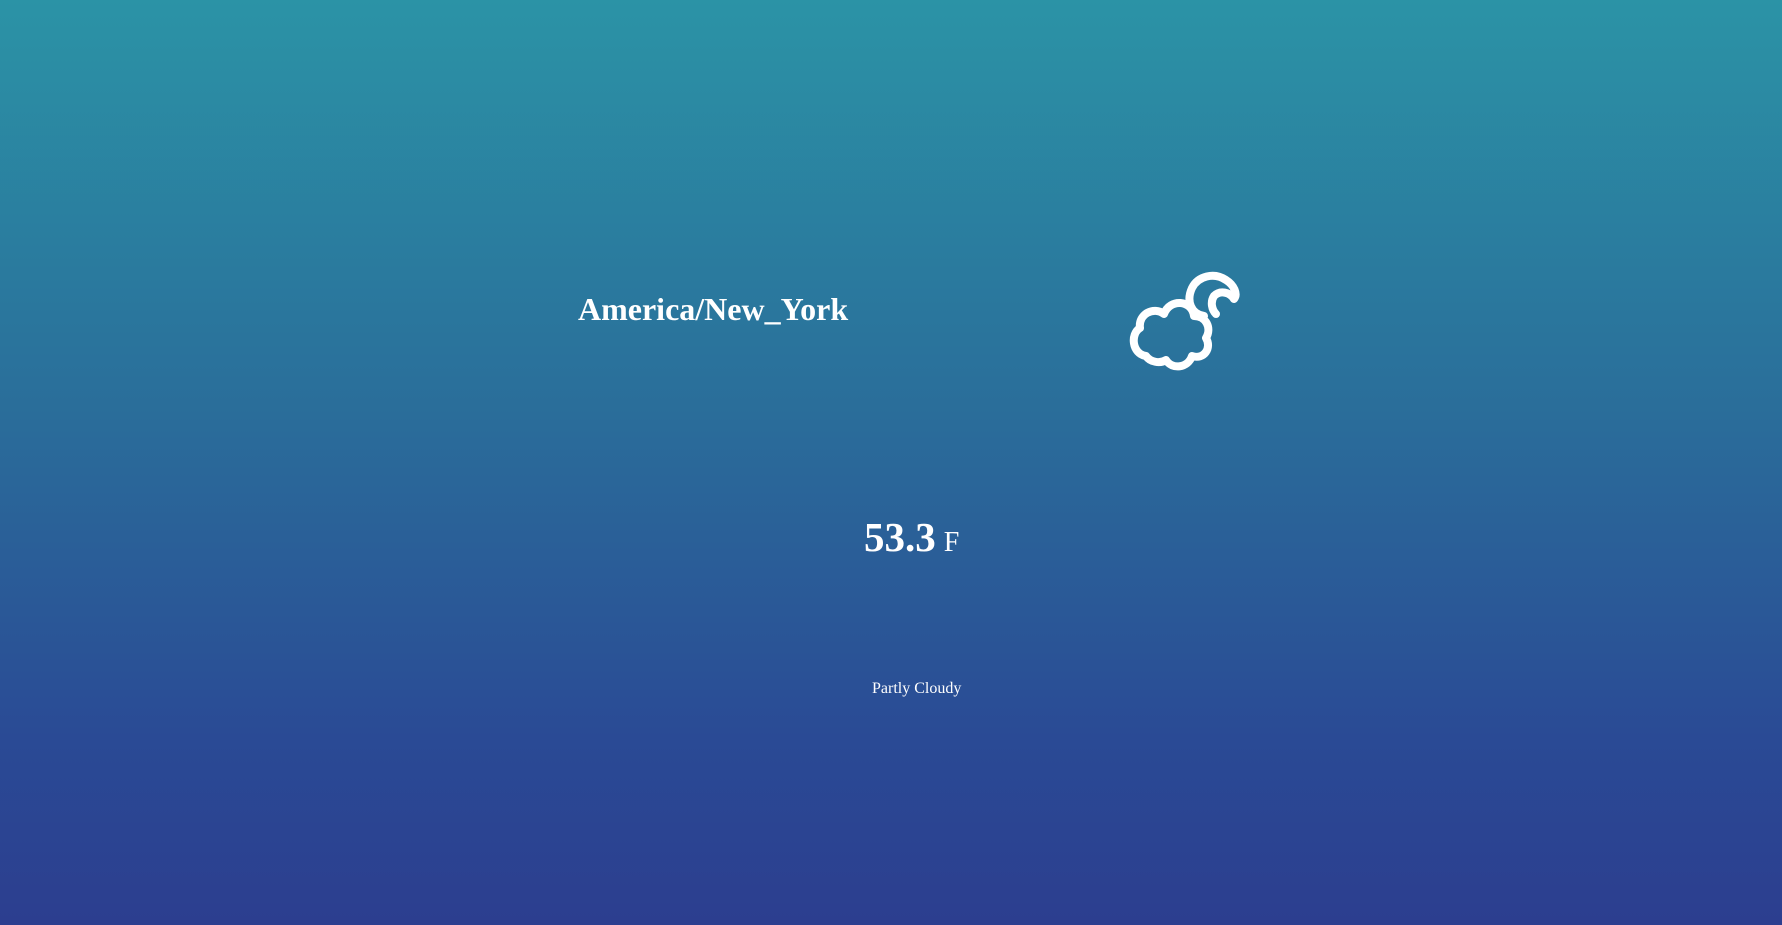 The width and height of the screenshot is (1782, 925). I want to click on temperature-value: 53.3, so click(900, 537).